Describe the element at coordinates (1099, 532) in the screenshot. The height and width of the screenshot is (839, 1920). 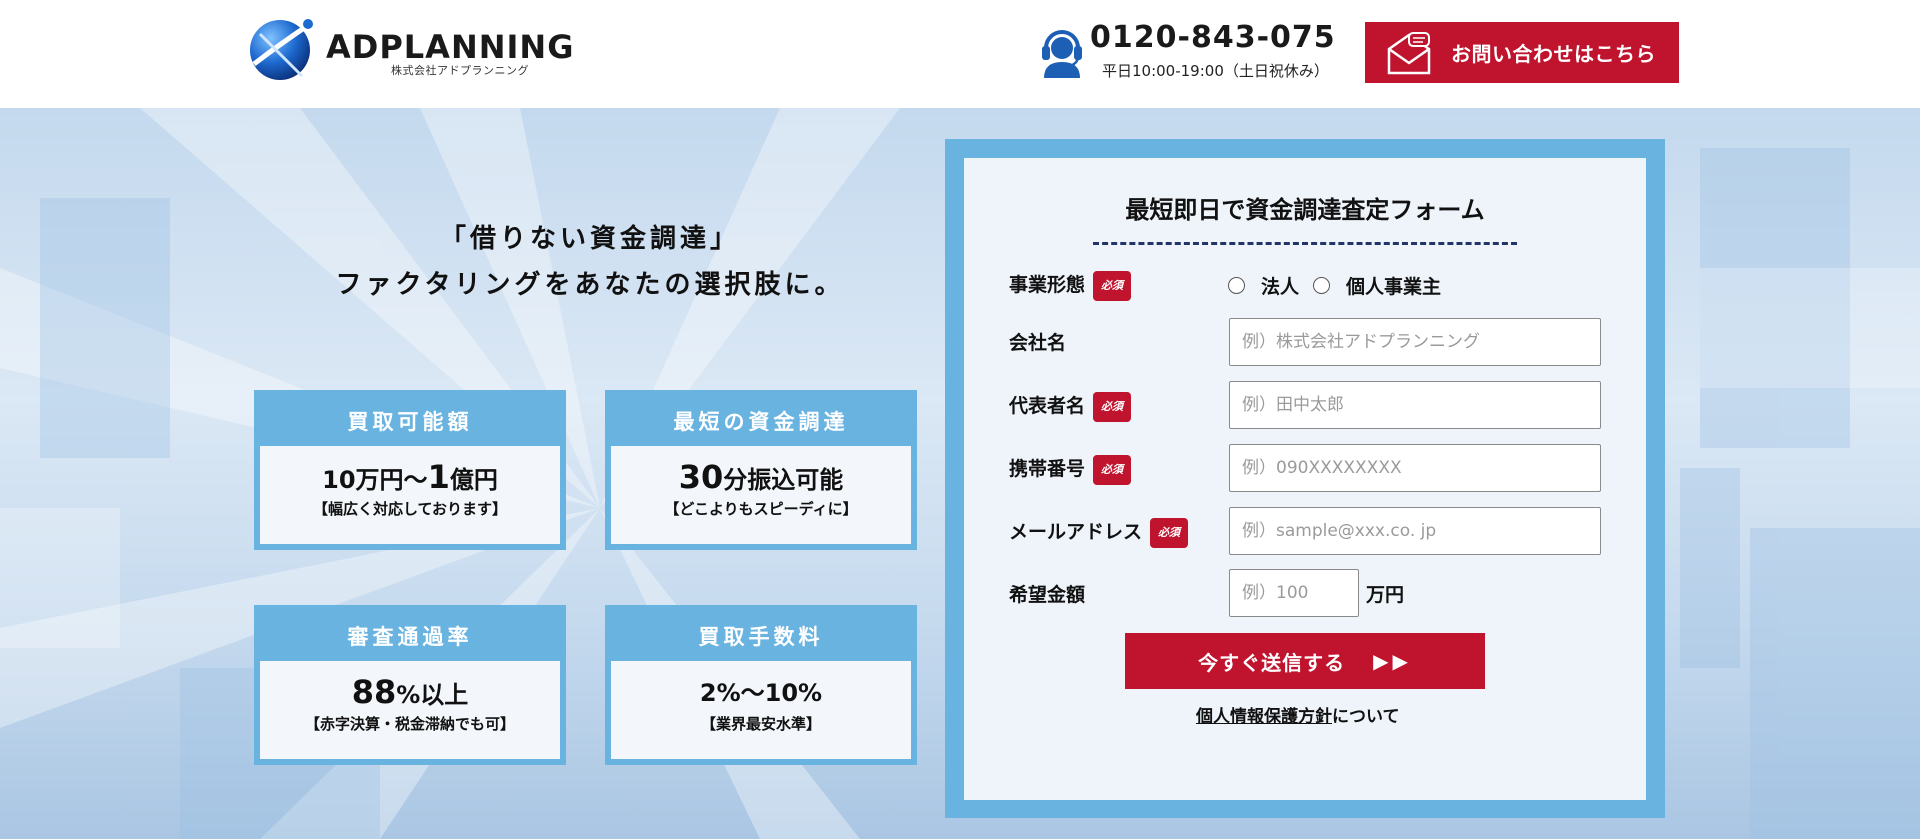
I see `email-label: メールアドレス 必須` at that location.